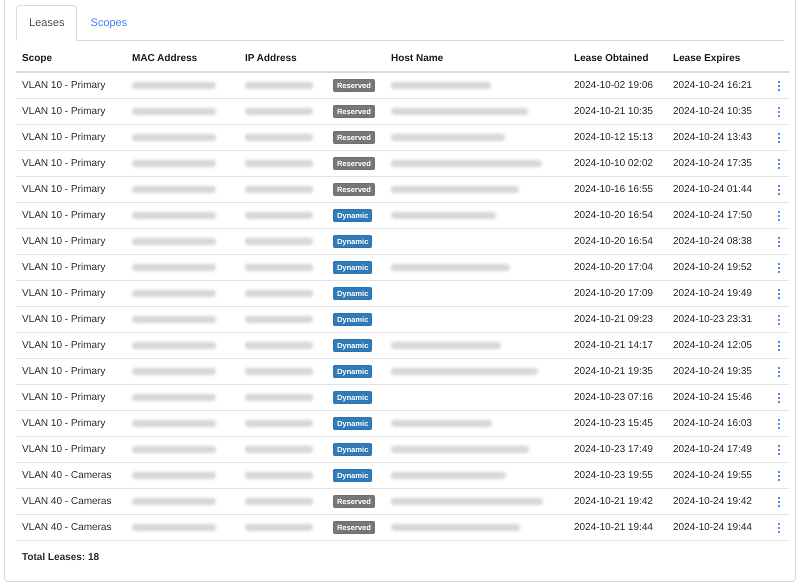 The height and width of the screenshot is (585, 800). What do you see at coordinates (613, 189) in the screenshot?
I see `table-cell: 2024-10-16 16:55` at bounding box center [613, 189].